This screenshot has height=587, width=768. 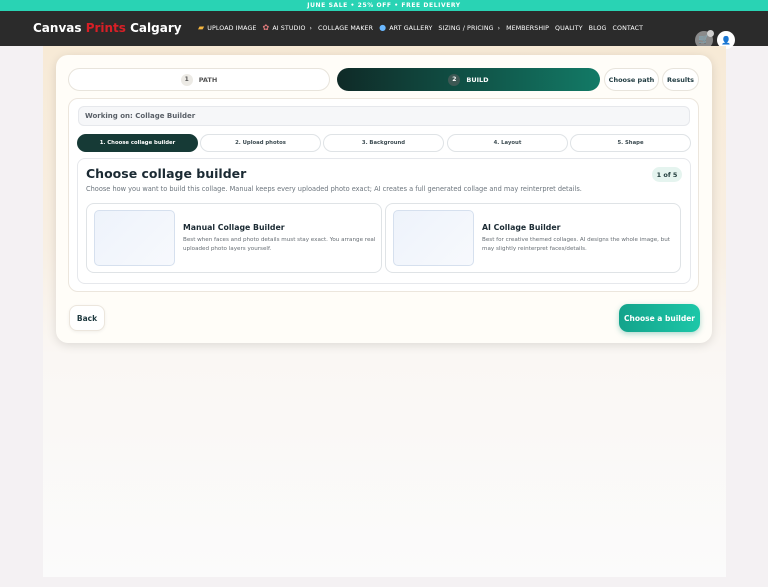 I want to click on working-on-bar: Working on: Collage Builder, so click(x=384, y=116).